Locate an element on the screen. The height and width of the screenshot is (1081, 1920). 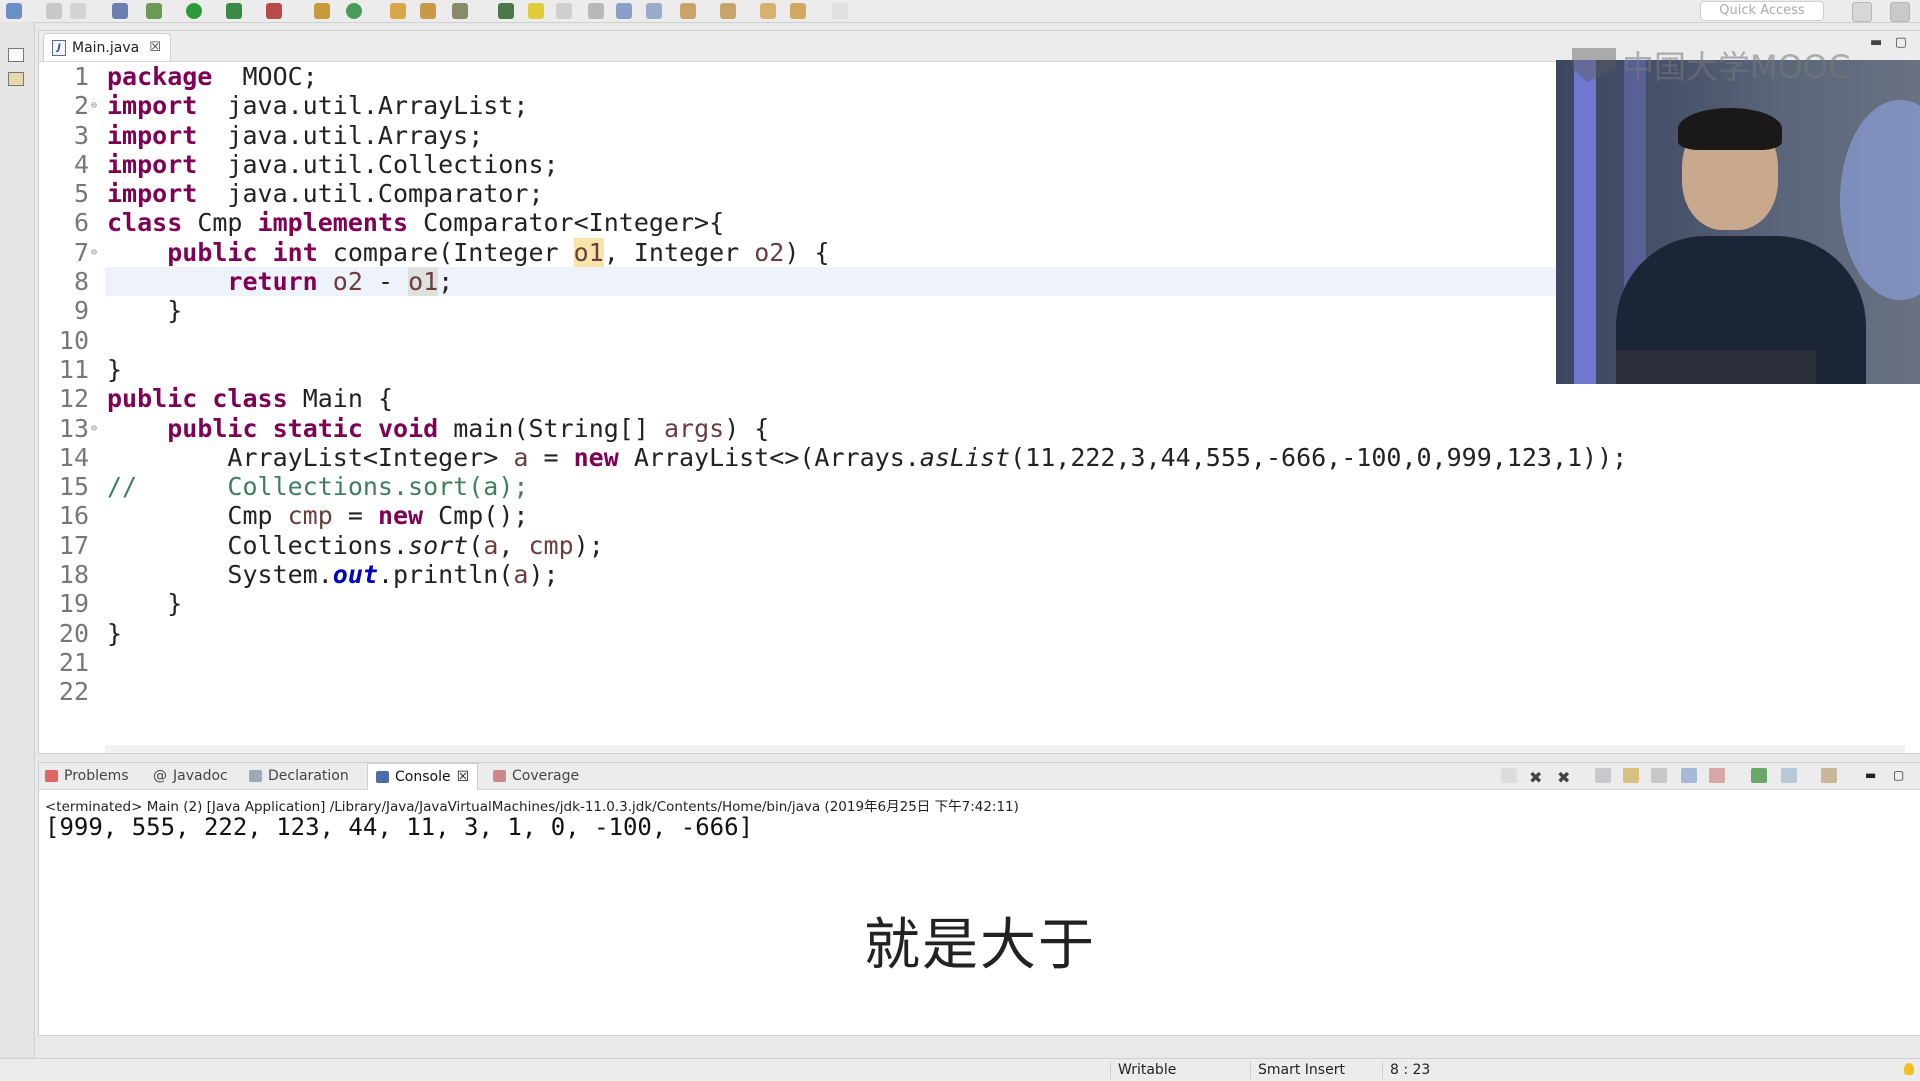
line-source: import java.util.ArrayList; is located at coordinates (317, 105).